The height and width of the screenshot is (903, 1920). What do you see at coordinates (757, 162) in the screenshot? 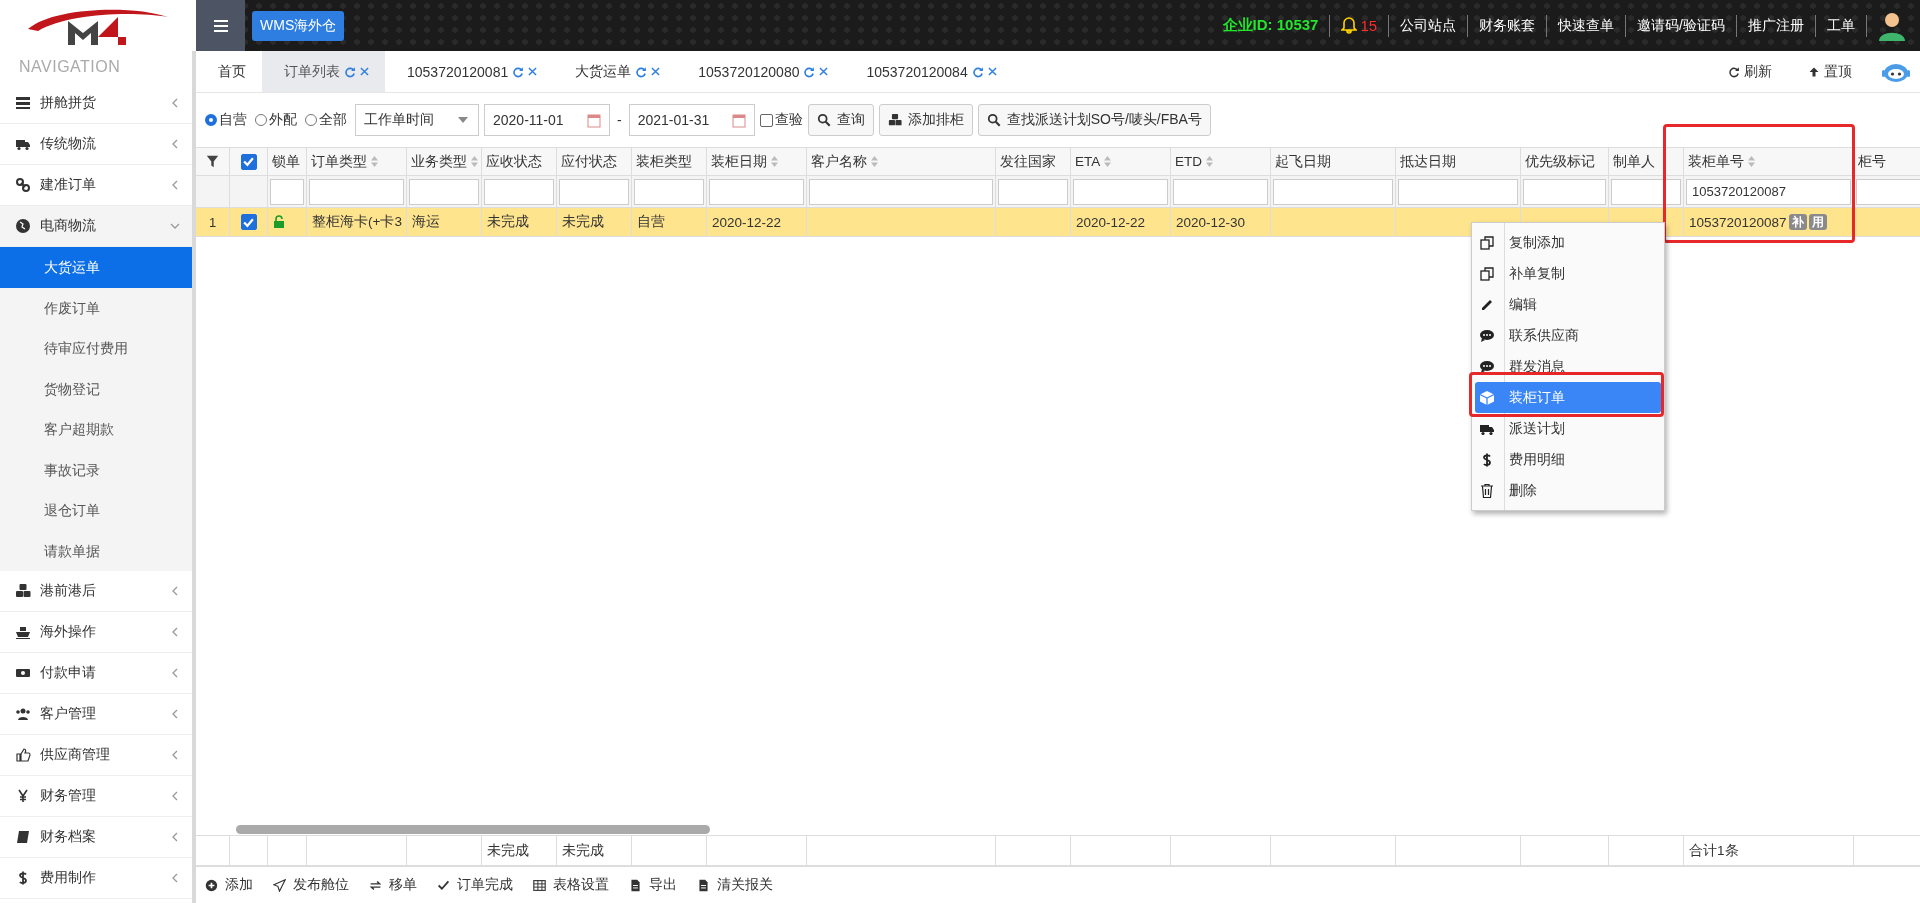
I see `column-header: 装柜日期` at bounding box center [757, 162].